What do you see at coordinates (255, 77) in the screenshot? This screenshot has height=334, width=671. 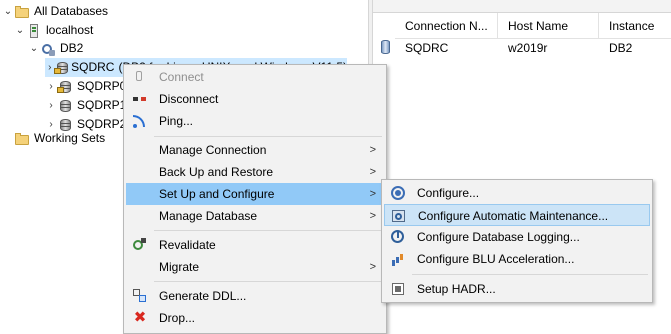 I see `menu-item-connect: Connect` at bounding box center [255, 77].